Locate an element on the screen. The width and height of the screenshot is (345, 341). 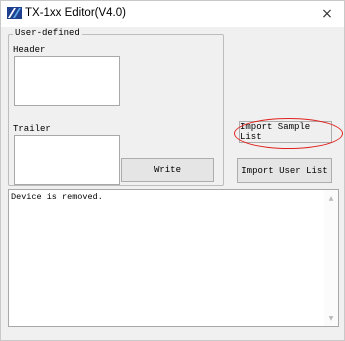
header-textbox is located at coordinates (67, 81).